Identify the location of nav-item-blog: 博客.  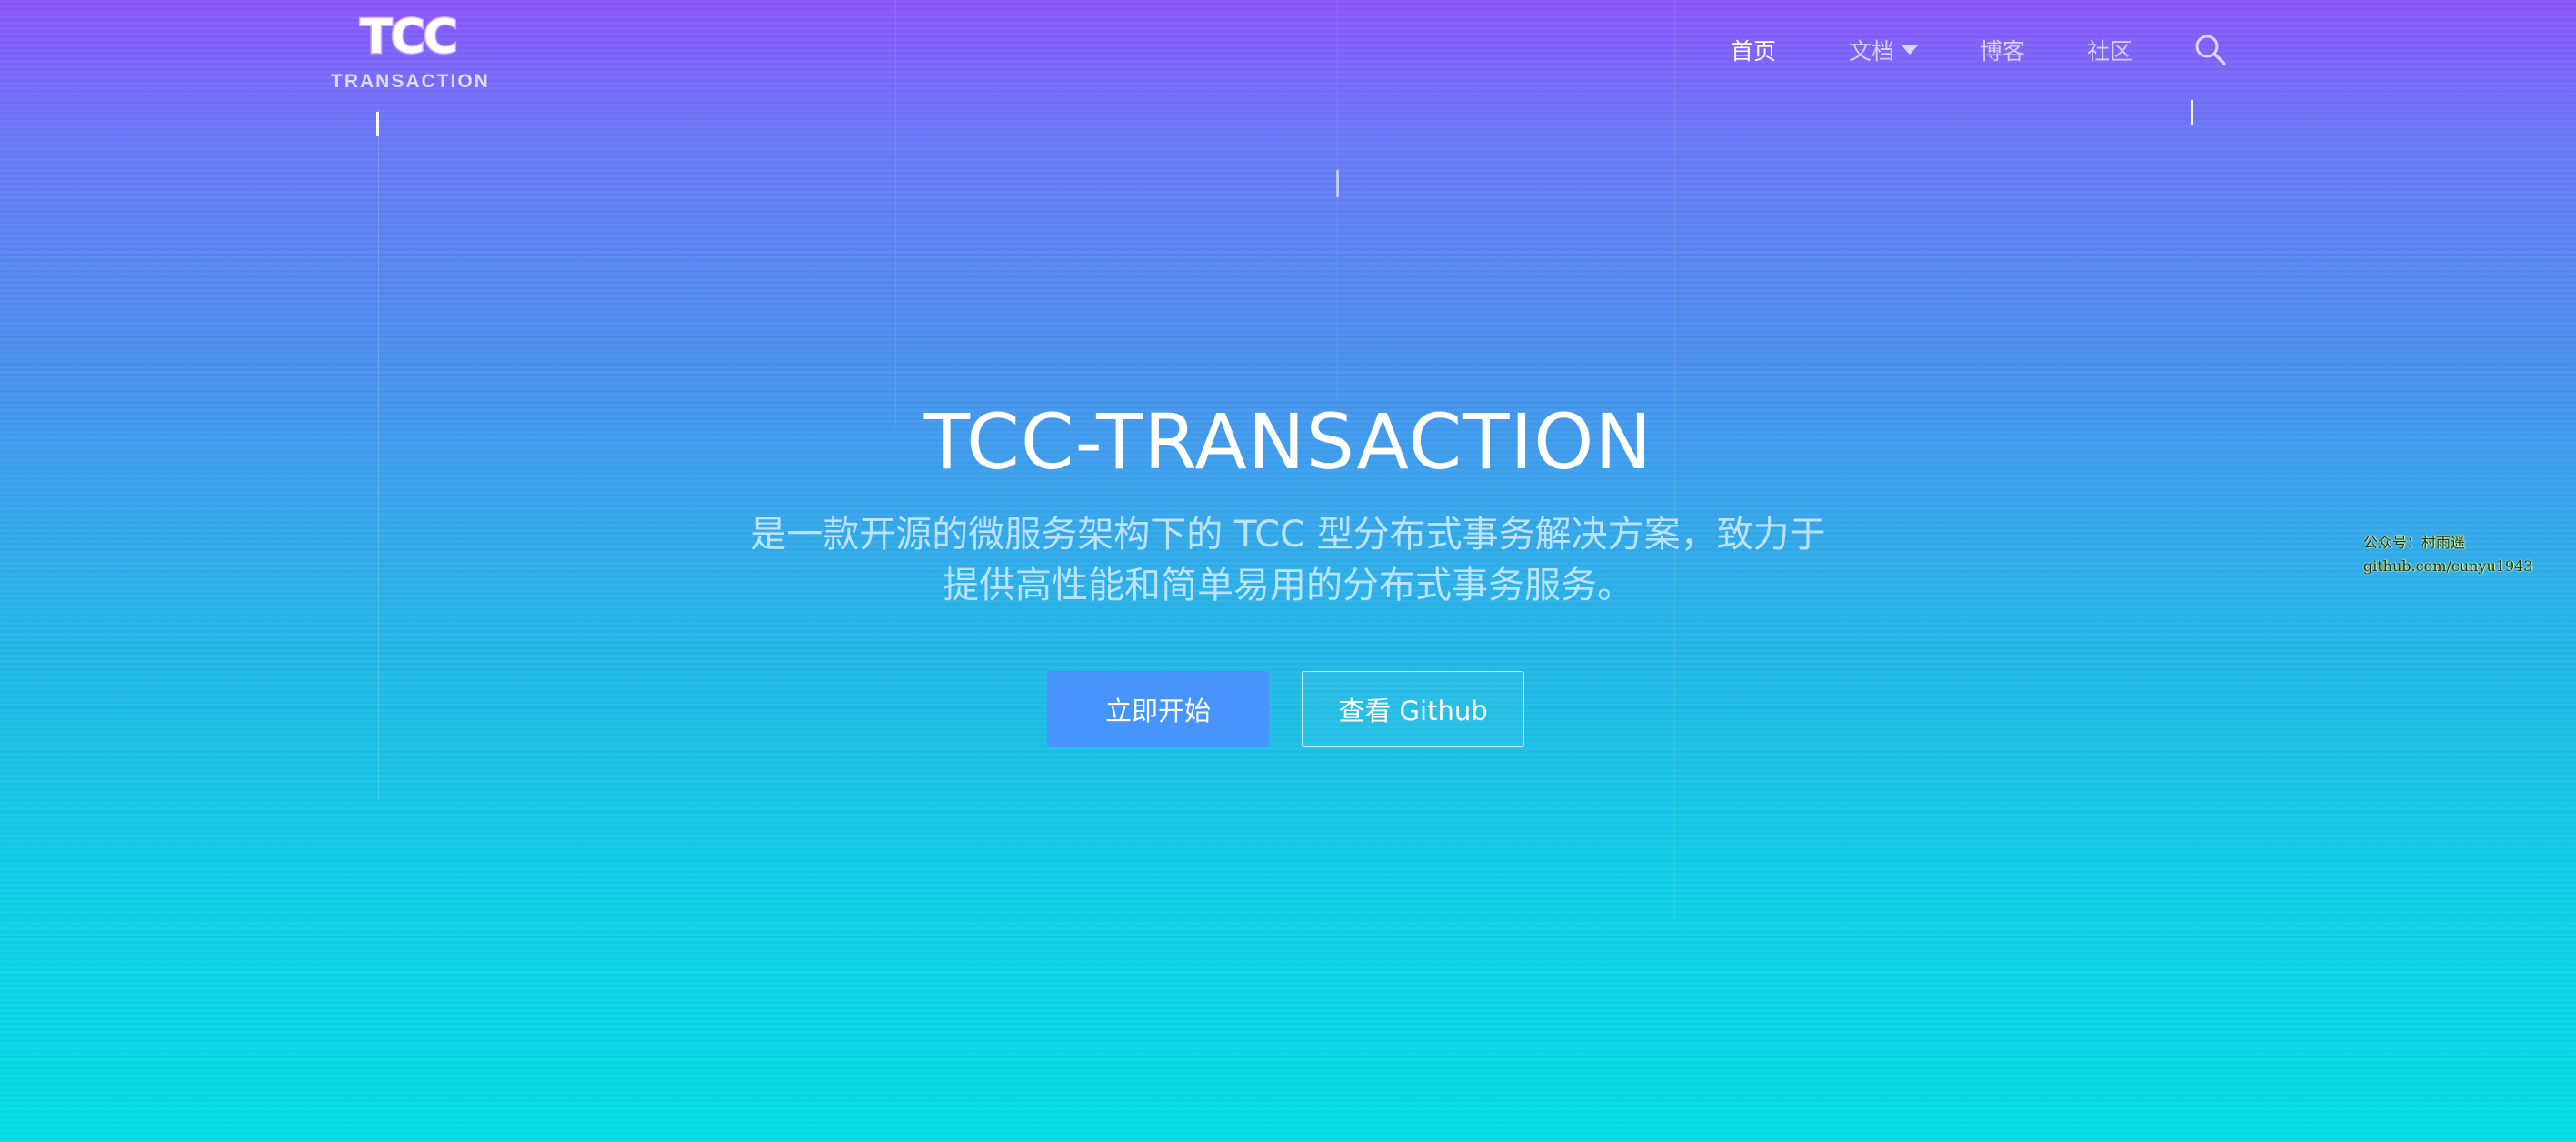
(2002, 50).